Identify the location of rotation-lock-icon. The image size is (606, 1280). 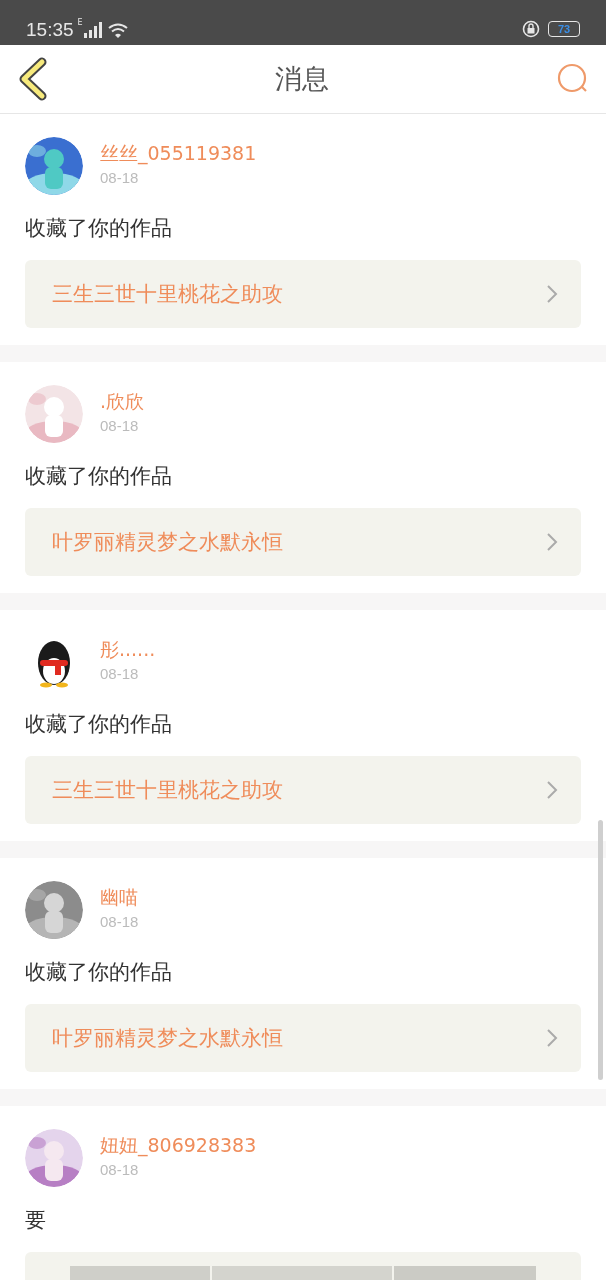
(531, 29).